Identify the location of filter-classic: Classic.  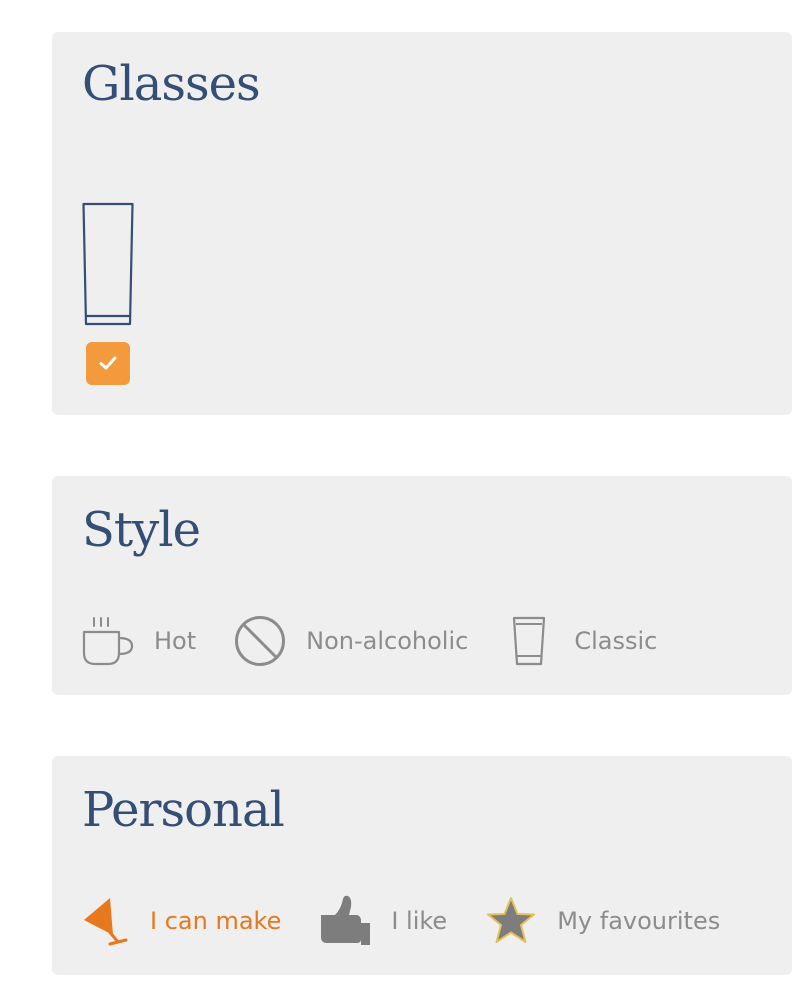
(581, 641).